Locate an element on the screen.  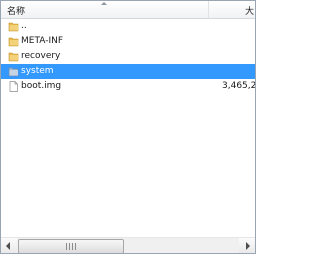
list-item-parent: .. is located at coordinates (128, 26).